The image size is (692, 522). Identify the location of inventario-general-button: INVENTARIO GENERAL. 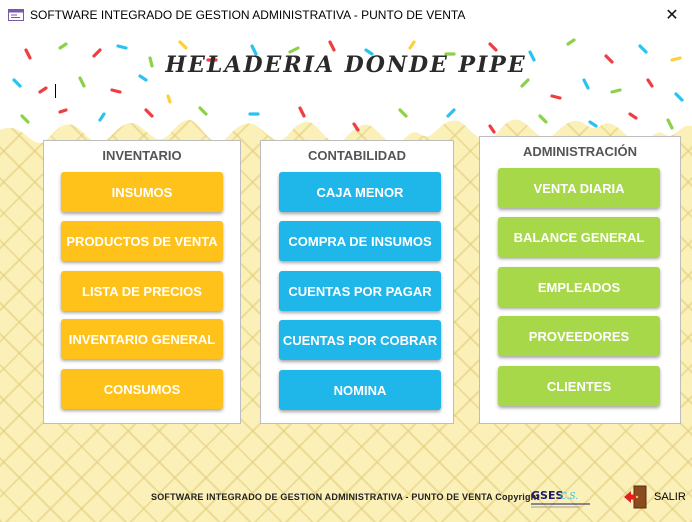
(142, 339).